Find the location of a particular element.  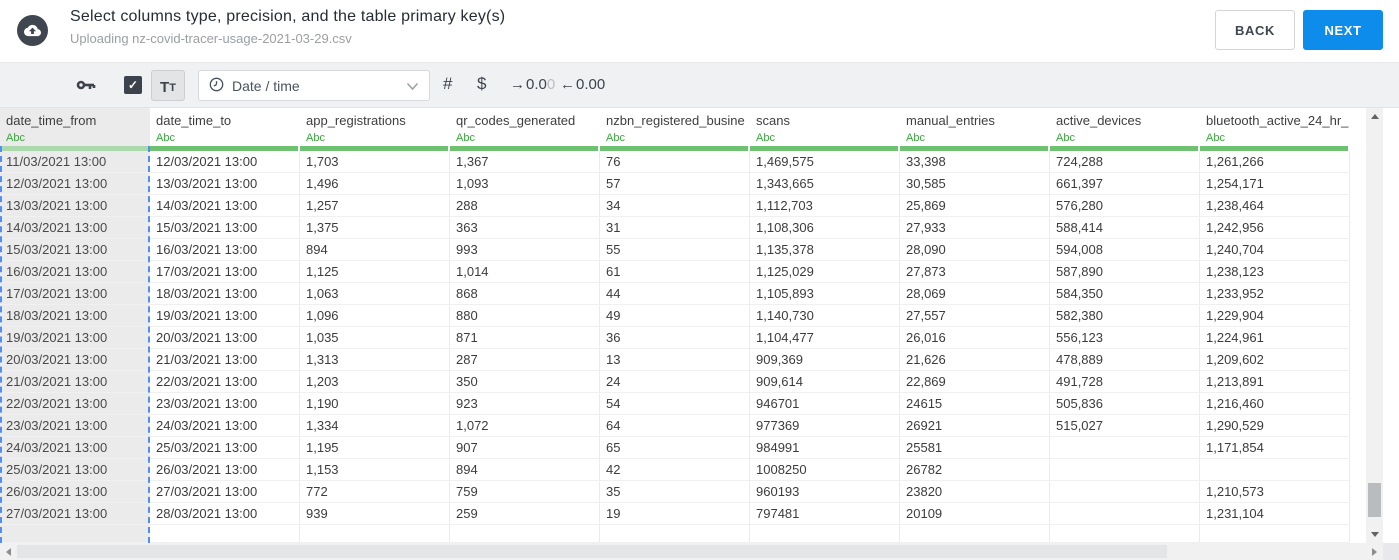

table-cell: 12/03/2021 13:00 is located at coordinates (75, 184).